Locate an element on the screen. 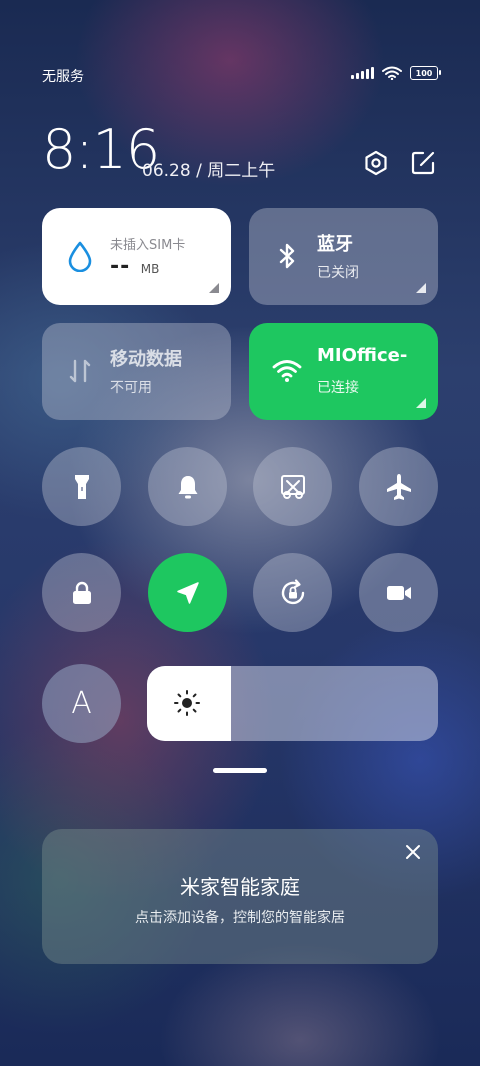 The width and height of the screenshot is (480, 1066). drag-handle is located at coordinates (240, 770).